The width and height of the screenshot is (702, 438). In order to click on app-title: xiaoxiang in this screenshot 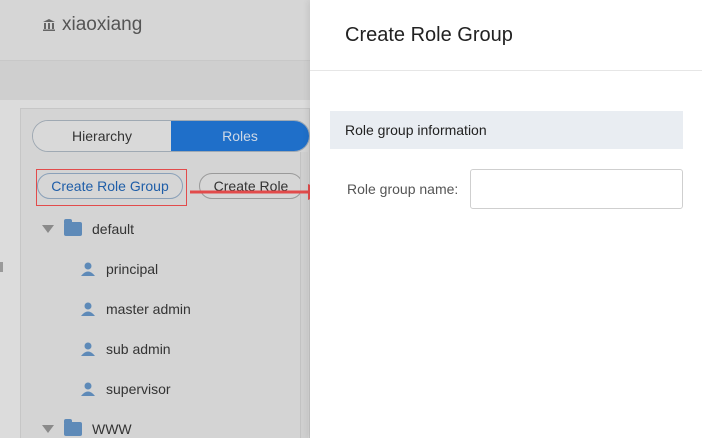, I will do `click(102, 24)`.